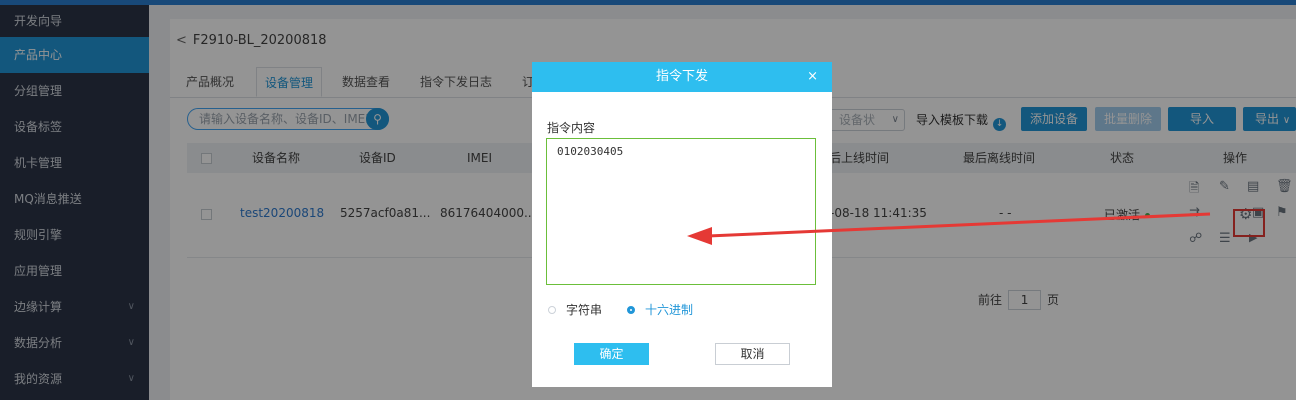 Image resolution: width=1296 pixels, height=400 pixels. What do you see at coordinates (959, 225) in the screenshot?
I see `annotation-arrow-line` at bounding box center [959, 225].